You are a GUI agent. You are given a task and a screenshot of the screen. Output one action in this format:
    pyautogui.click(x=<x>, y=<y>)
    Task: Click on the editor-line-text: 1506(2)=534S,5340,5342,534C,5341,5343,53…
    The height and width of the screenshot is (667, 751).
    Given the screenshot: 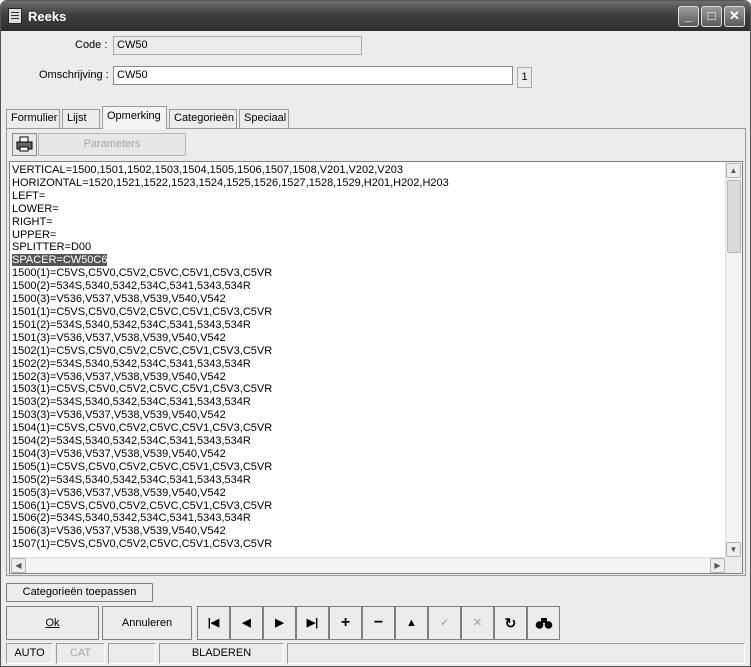 What is the action you would take?
    pyautogui.click(x=131, y=518)
    